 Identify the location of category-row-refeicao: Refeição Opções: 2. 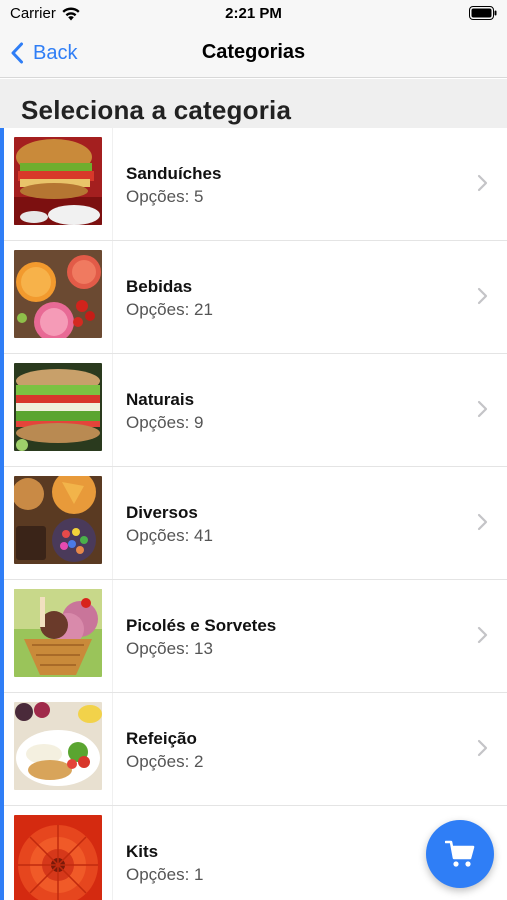
(255, 749).